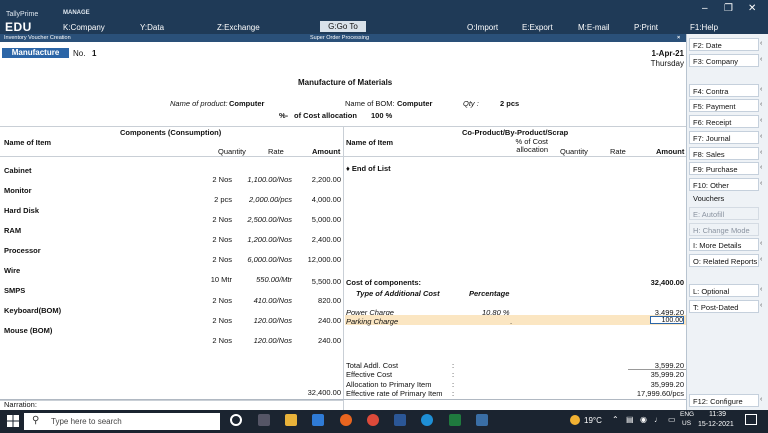 The height and width of the screenshot is (433, 768). Describe the element at coordinates (22, 250) in the screenshot. I see `item-name: Processor` at that location.